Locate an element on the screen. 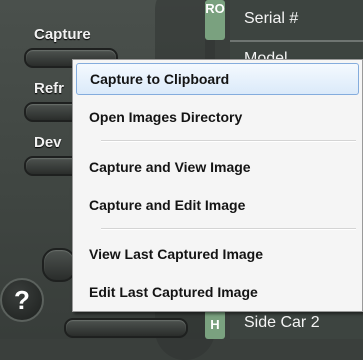  devices-label: Dev is located at coordinates (48, 142).